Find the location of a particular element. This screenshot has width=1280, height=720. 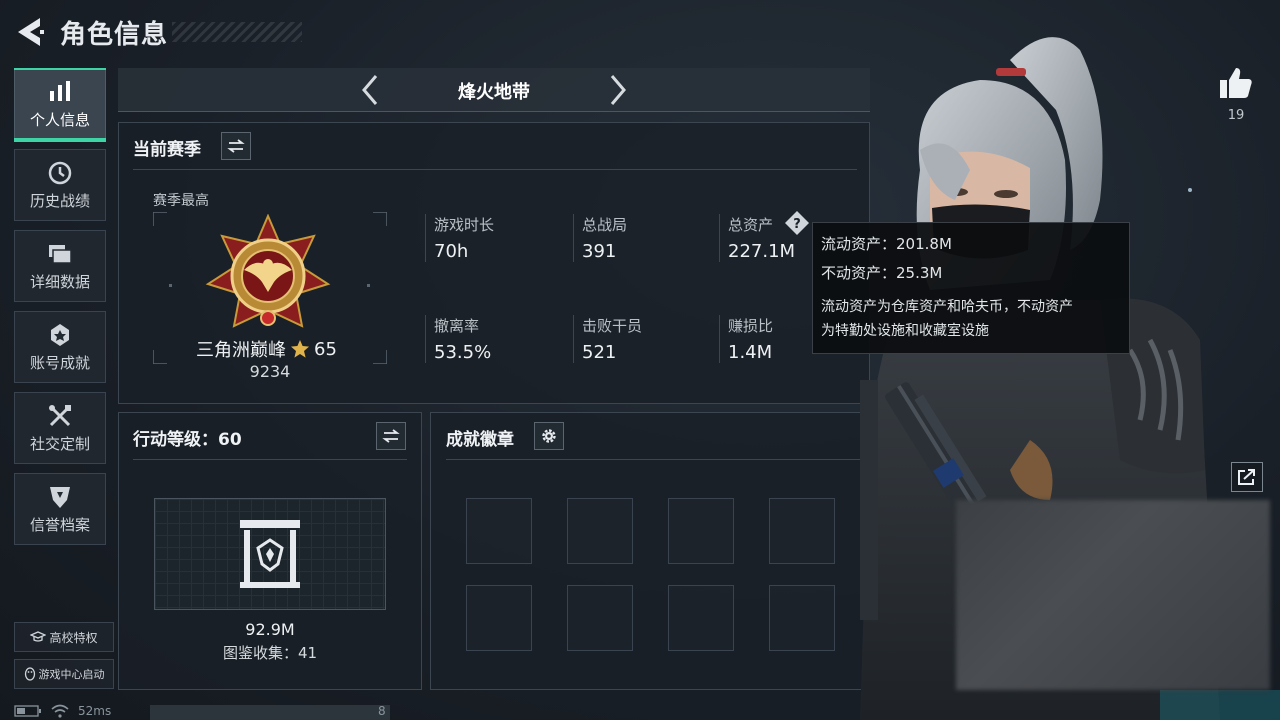

campus-privilege-button: 高校特权 is located at coordinates (64, 637).